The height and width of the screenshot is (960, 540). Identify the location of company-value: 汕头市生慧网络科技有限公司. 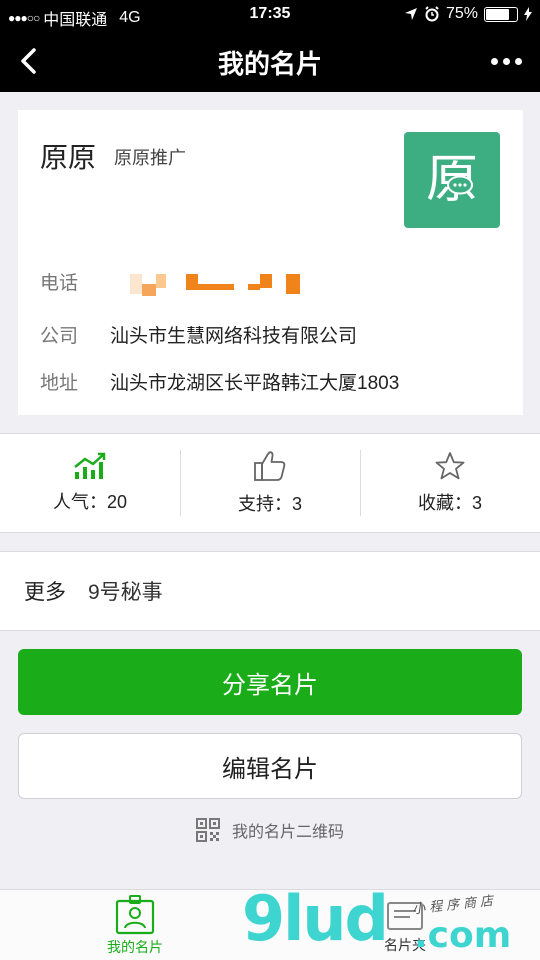
(234, 336).